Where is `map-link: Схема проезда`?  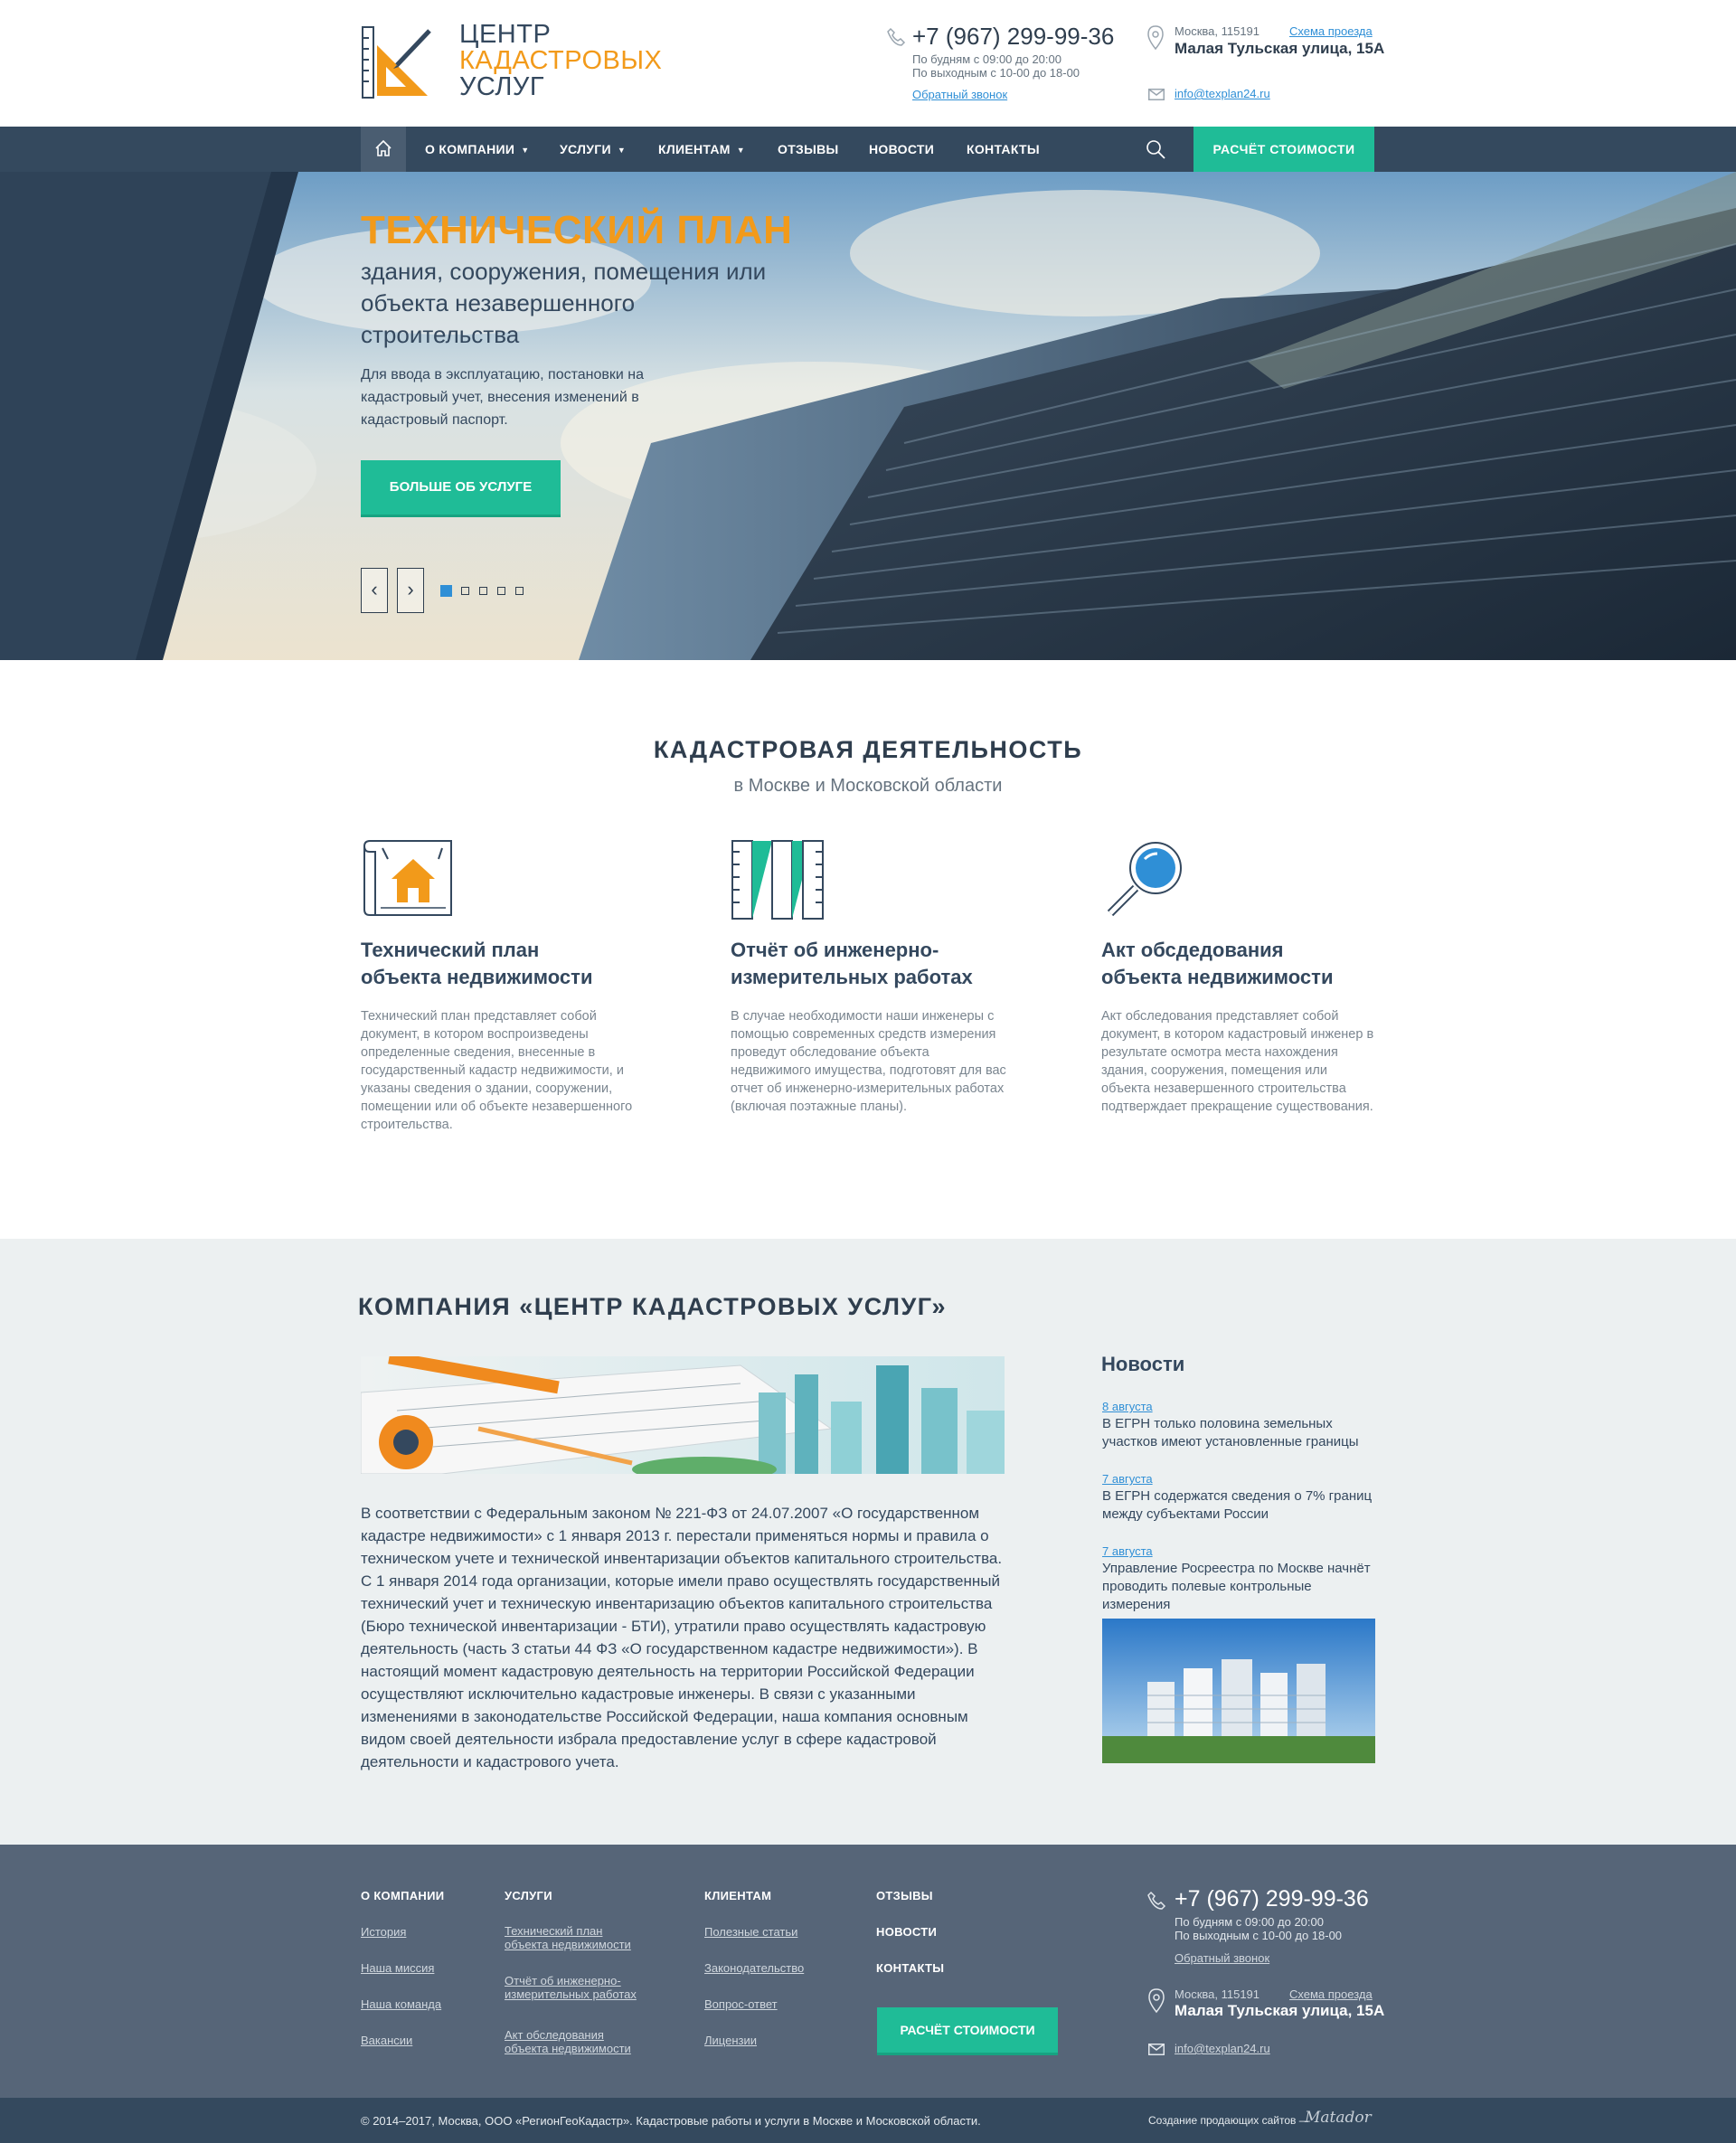 map-link: Схема проезда is located at coordinates (1331, 31).